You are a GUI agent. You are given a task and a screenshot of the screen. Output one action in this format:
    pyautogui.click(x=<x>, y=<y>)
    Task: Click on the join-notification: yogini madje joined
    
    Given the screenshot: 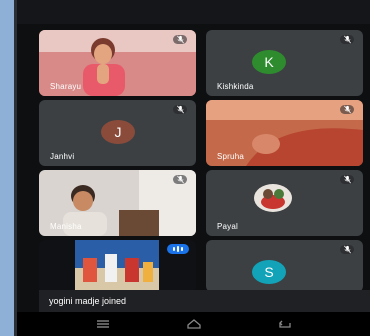 What is the action you would take?
    pyautogui.click(x=204, y=301)
    